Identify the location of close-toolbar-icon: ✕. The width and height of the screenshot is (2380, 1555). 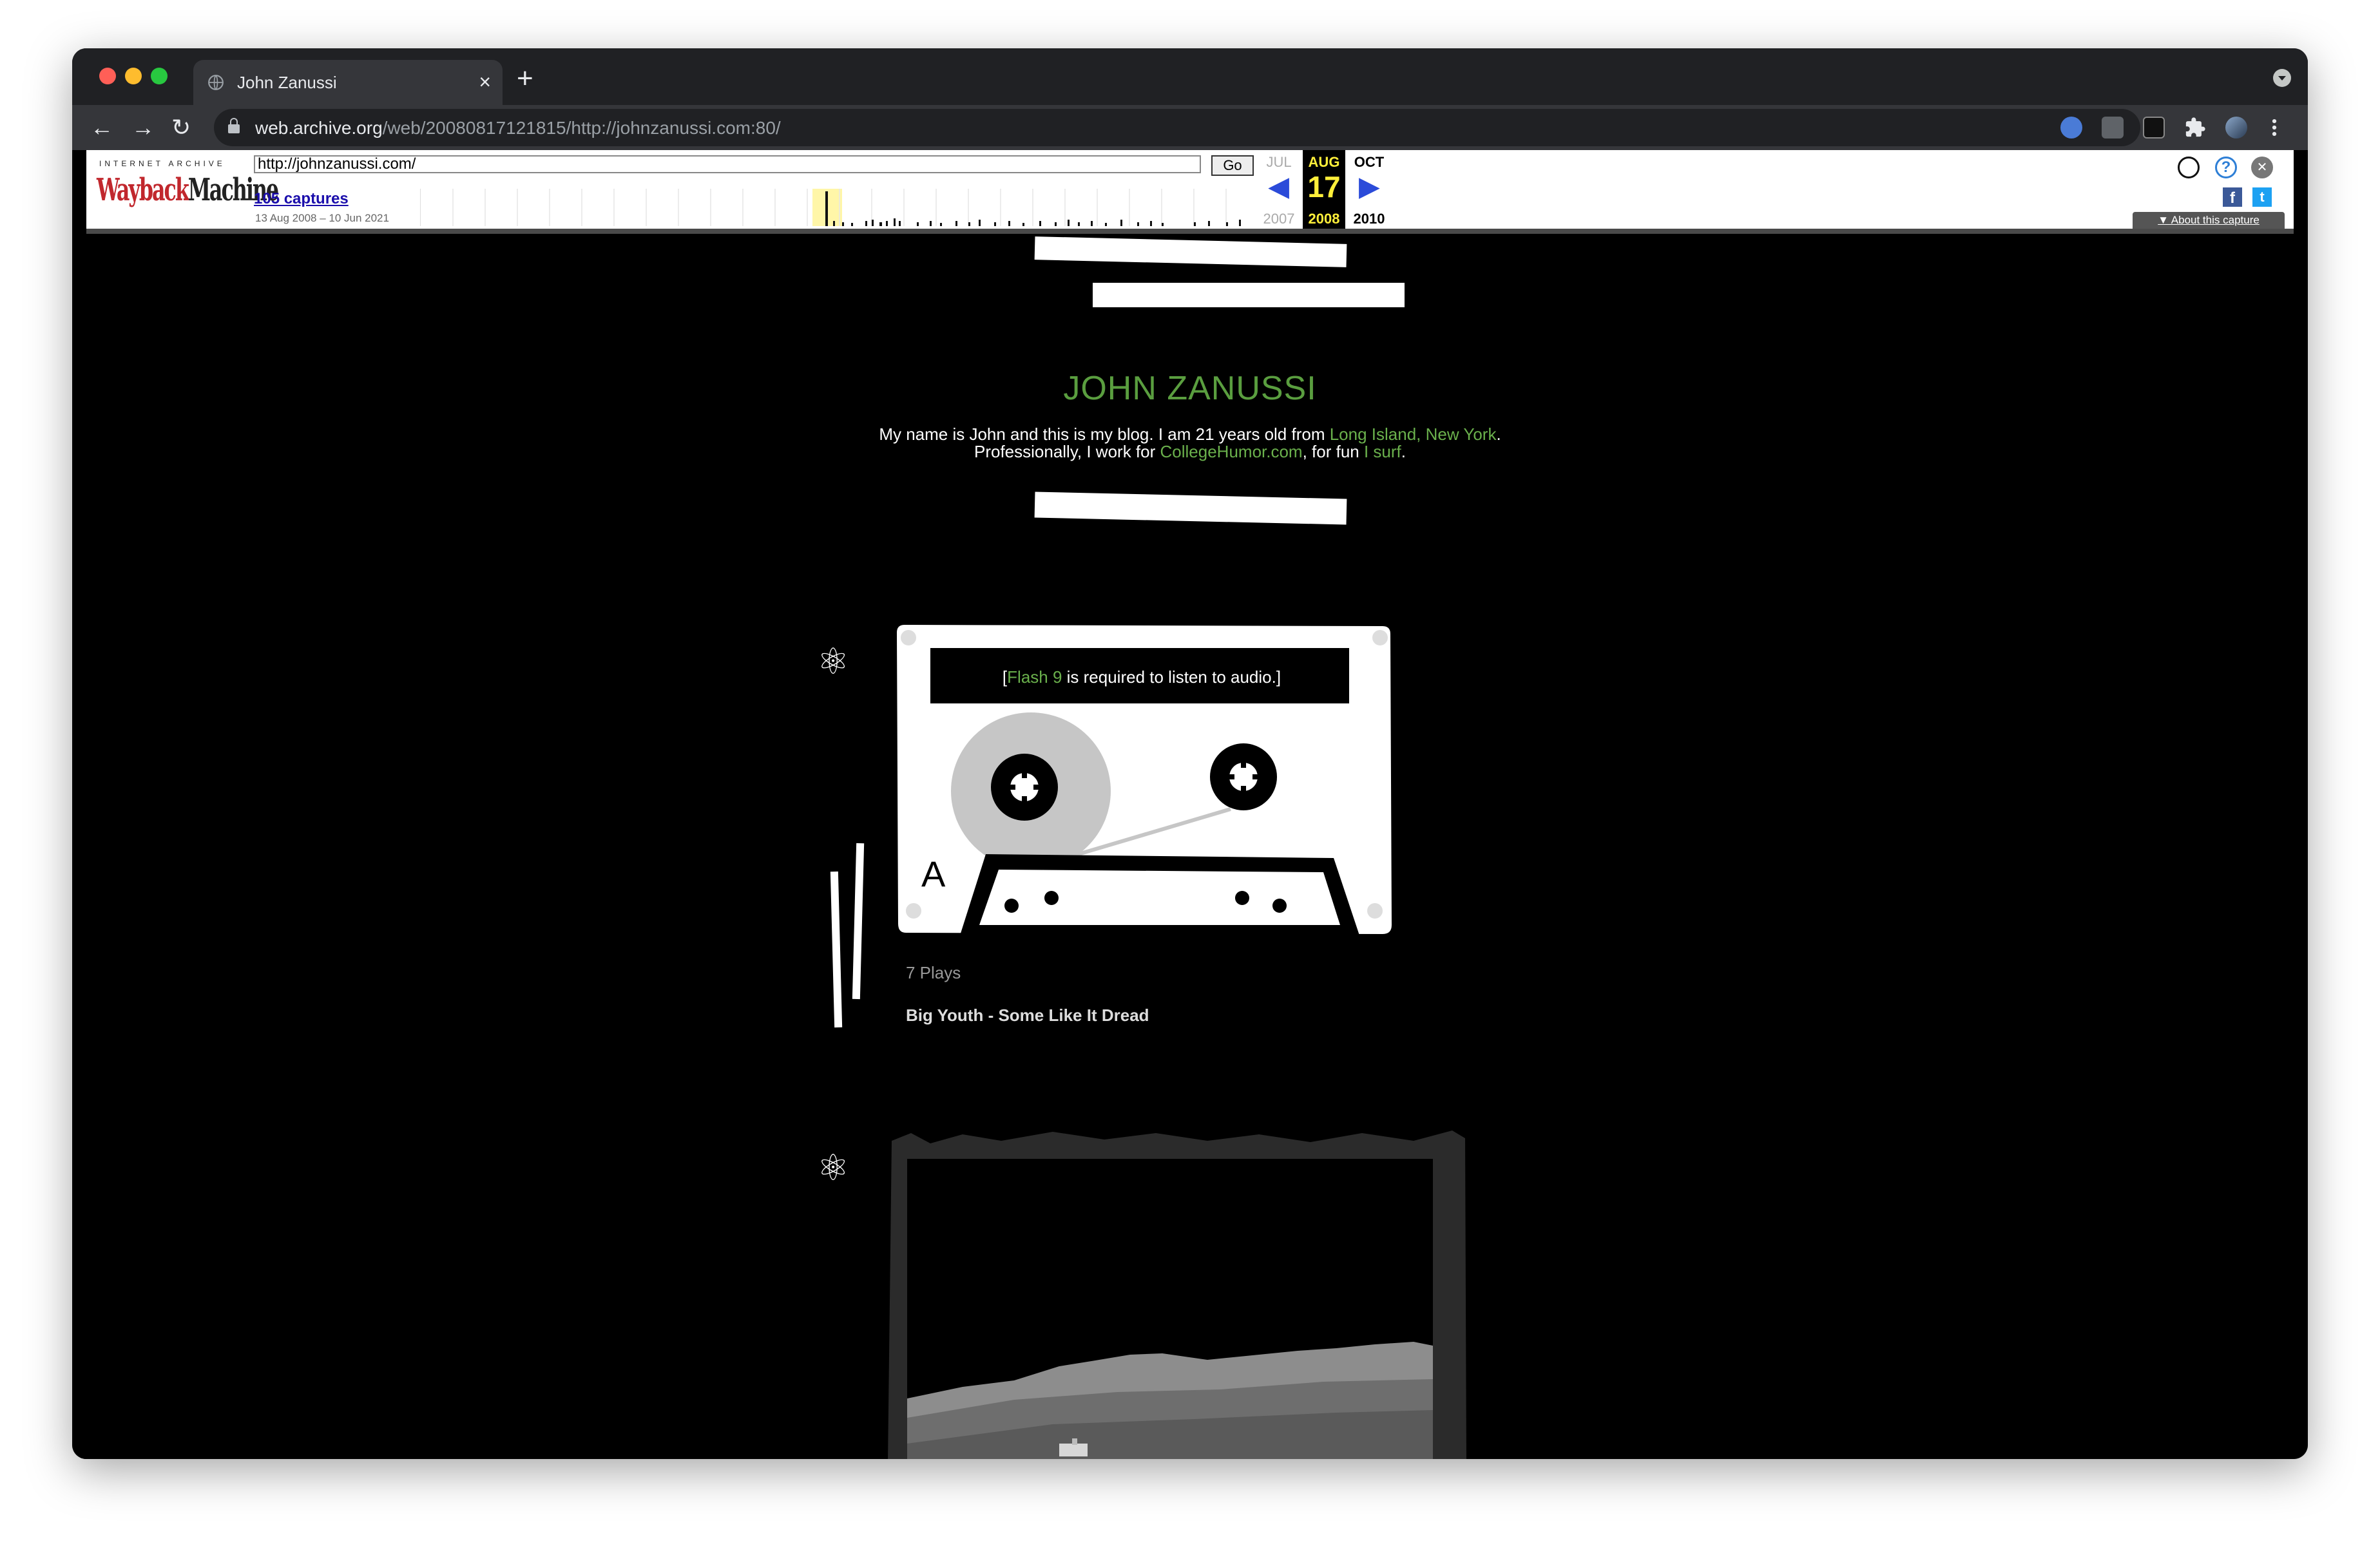
(2262, 168).